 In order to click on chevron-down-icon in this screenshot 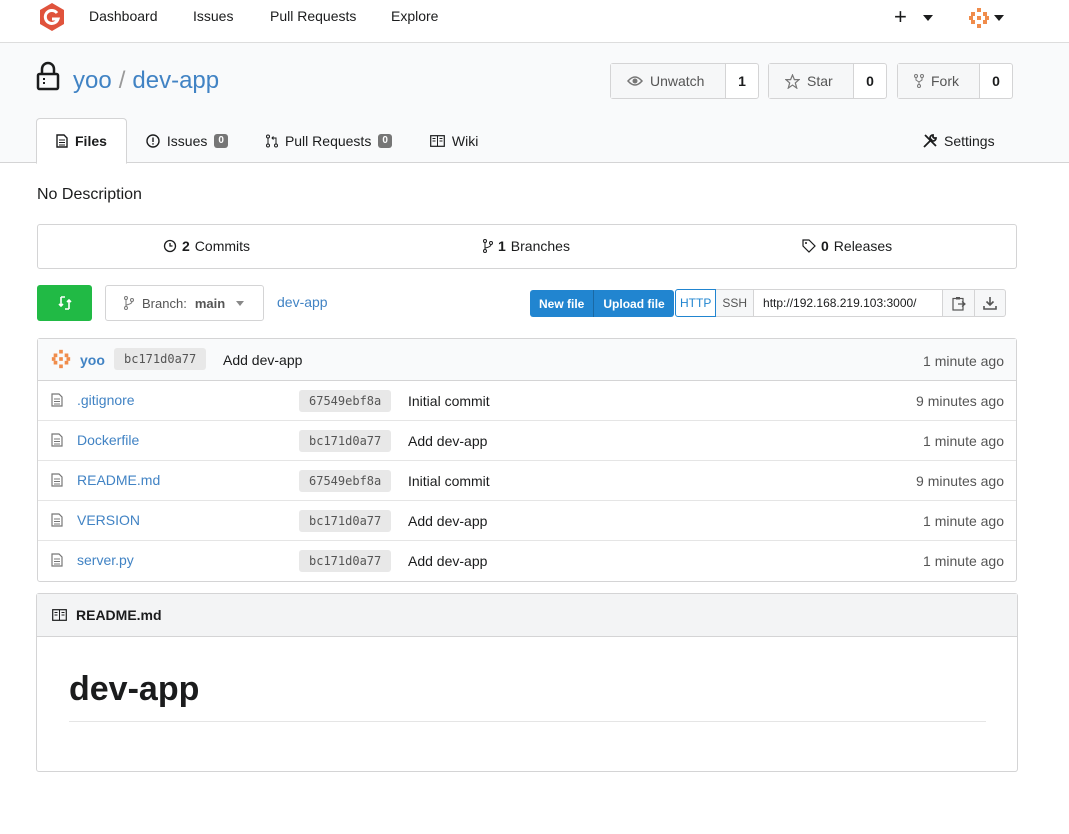, I will do `click(240, 303)`.